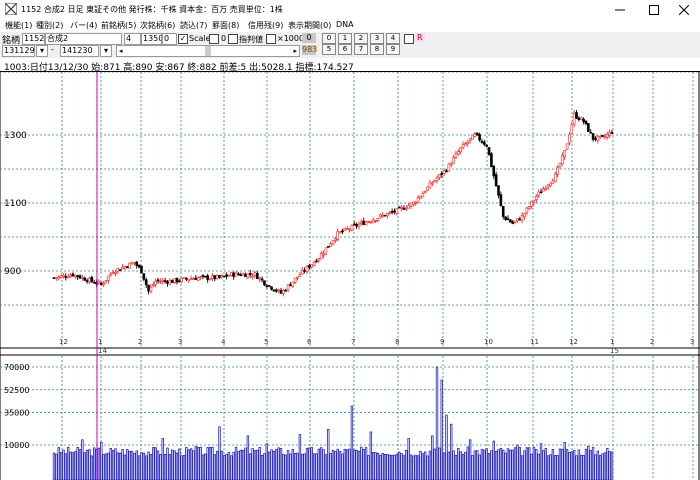  I want to click on num-button-2: 2, so click(361, 38).